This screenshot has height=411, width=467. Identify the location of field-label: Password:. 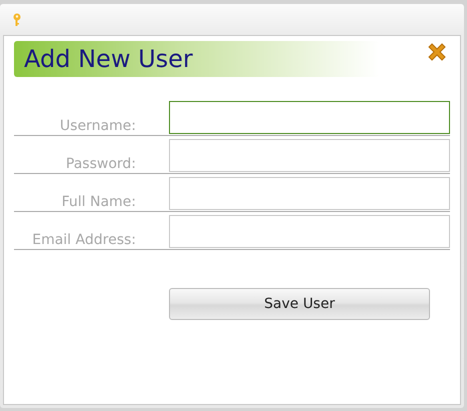
(100, 164).